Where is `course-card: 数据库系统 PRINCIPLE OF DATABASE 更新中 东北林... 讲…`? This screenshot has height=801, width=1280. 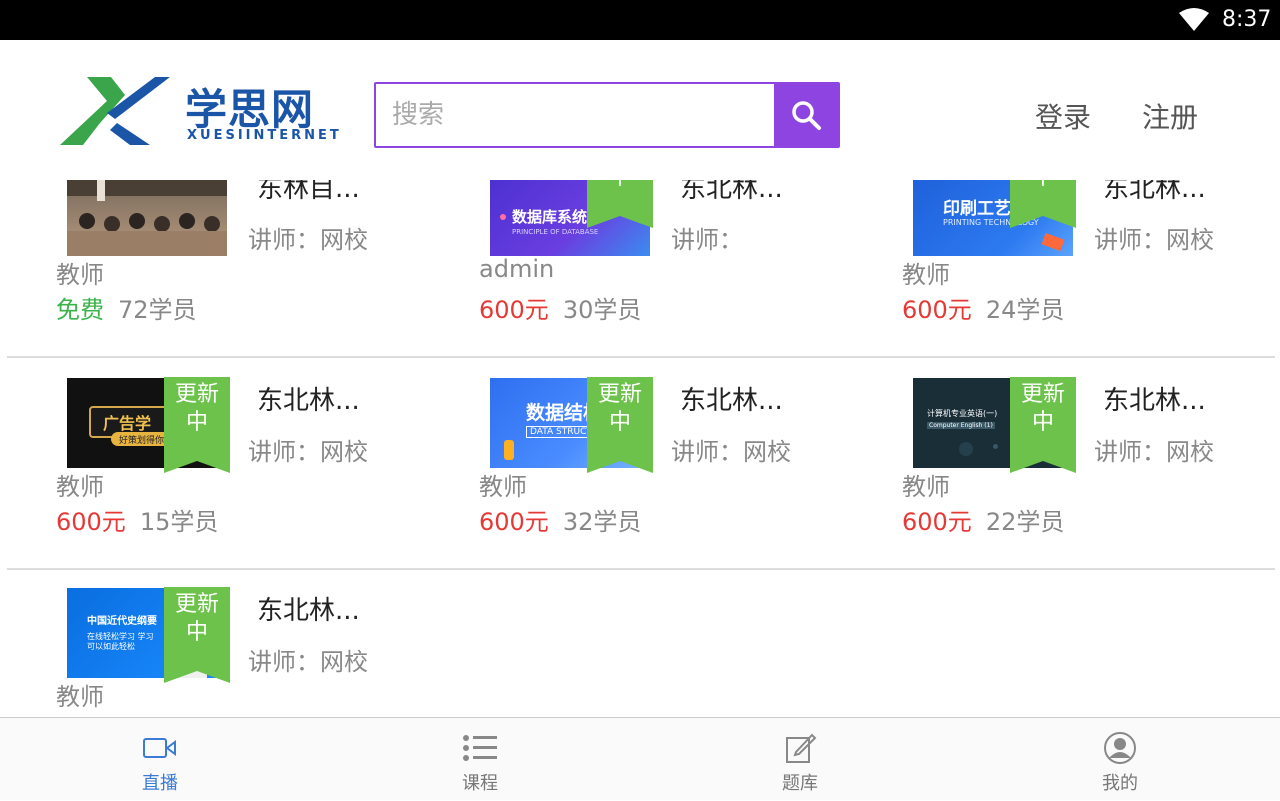 course-card: 数据库系统 PRINCIPLE OF DATABASE 更新中 东北林... 讲… is located at coordinates (641, 269).